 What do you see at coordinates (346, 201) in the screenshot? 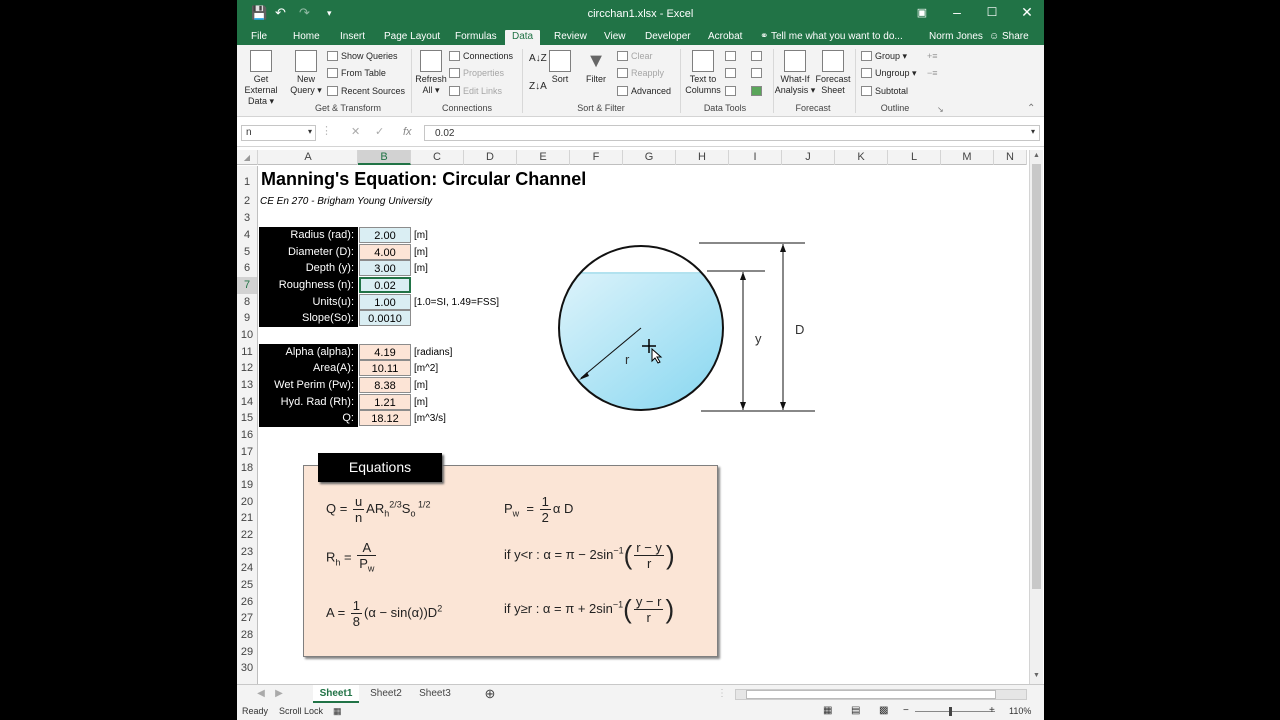
I see `sheet-subtitle: CE En 270 - Brigham Young University` at bounding box center [346, 201].